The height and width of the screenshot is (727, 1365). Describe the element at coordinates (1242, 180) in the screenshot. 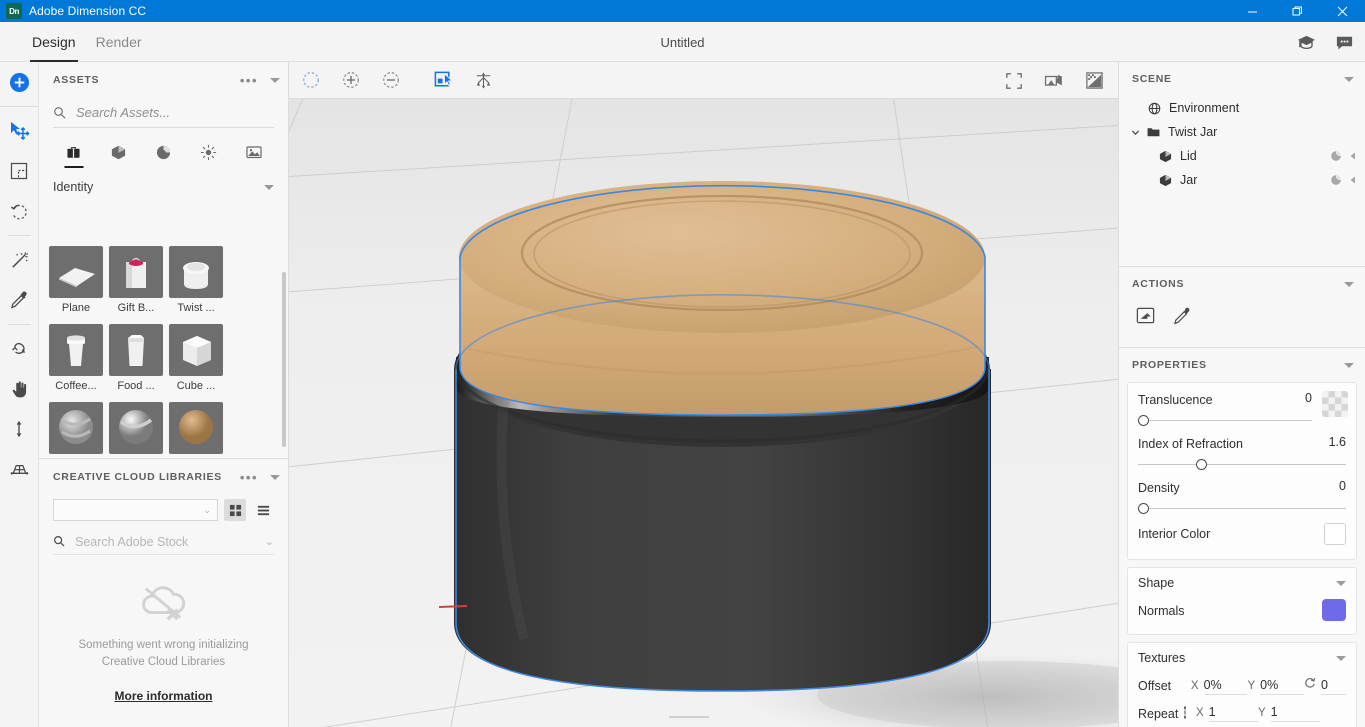

I see `scene-item-jar: Jar` at that location.